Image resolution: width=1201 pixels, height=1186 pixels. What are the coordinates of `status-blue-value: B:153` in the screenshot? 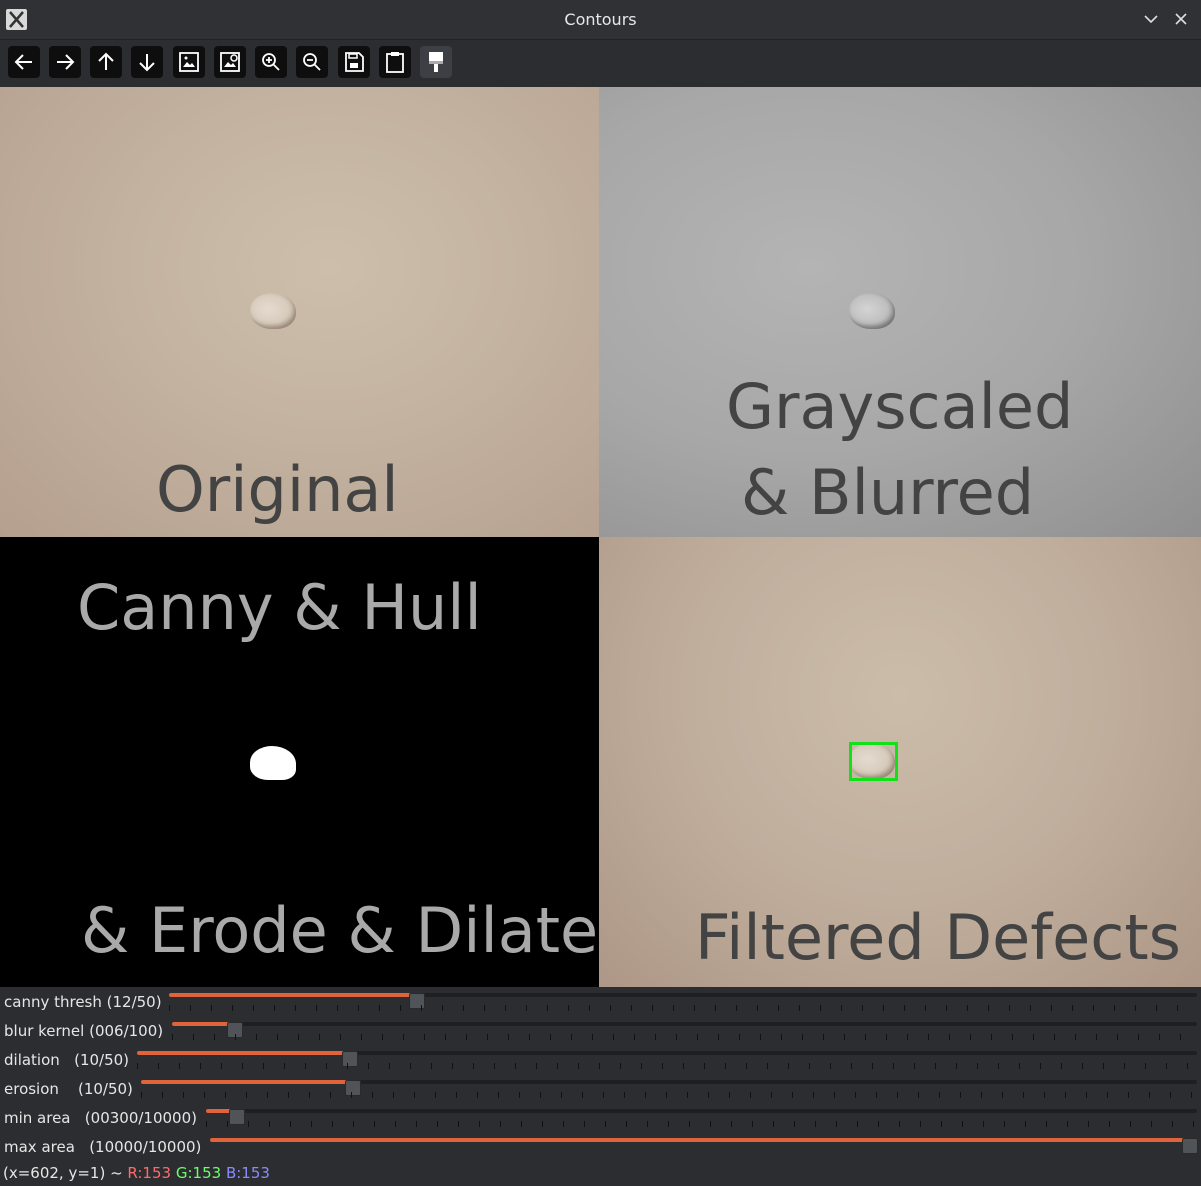 It's located at (247, 1173).